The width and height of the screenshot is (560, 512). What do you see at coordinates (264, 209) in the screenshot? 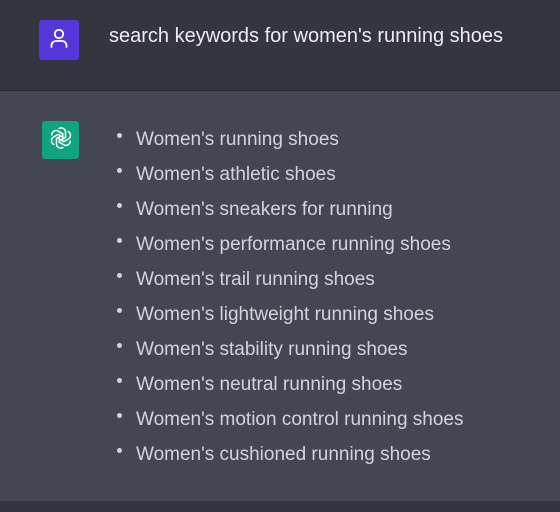
I see `list-item-text: Women's sneakers for running` at bounding box center [264, 209].